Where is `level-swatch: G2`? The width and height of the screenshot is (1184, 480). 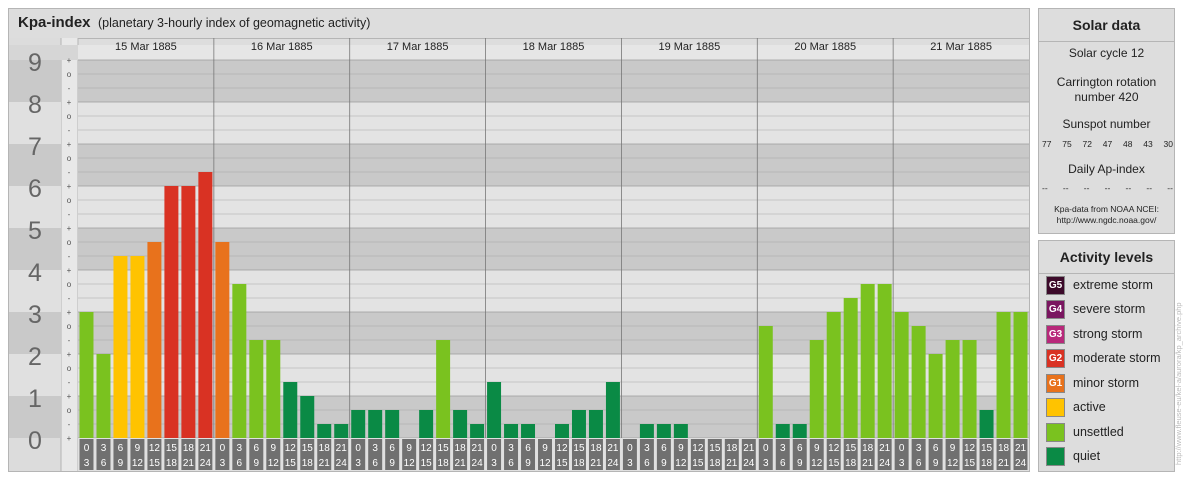
level-swatch: G2 is located at coordinates (1055, 358).